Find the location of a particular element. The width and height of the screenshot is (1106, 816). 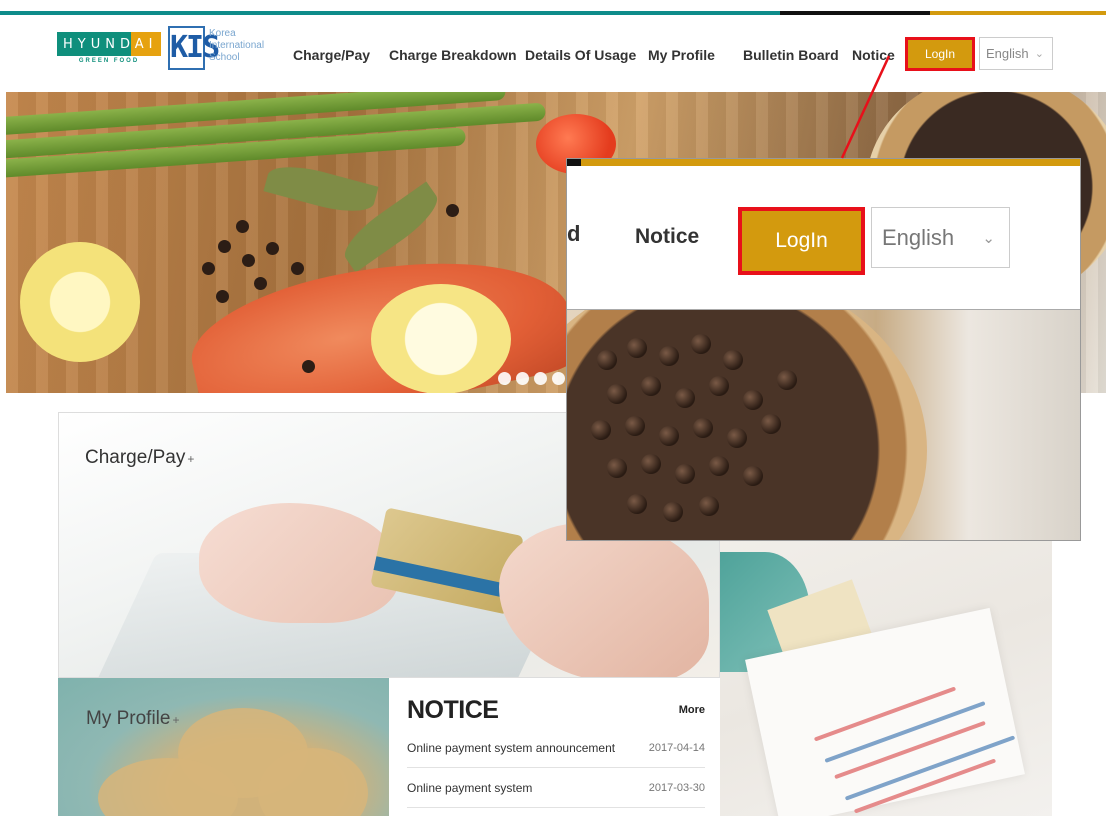

notice-item: Online payment system 2017-03-30 is located at coordinates (556, 788).